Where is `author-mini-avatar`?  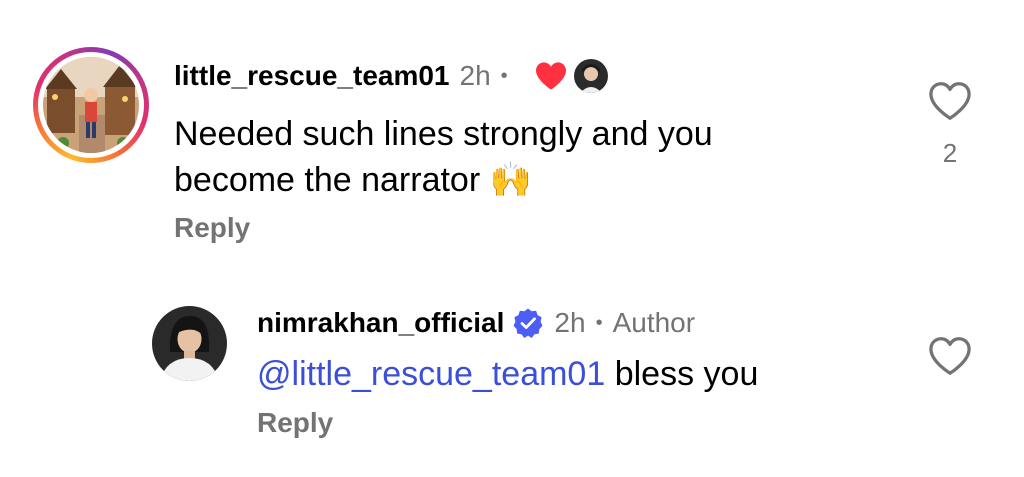 author-mini-avatar is located at coordinates (590, 76).